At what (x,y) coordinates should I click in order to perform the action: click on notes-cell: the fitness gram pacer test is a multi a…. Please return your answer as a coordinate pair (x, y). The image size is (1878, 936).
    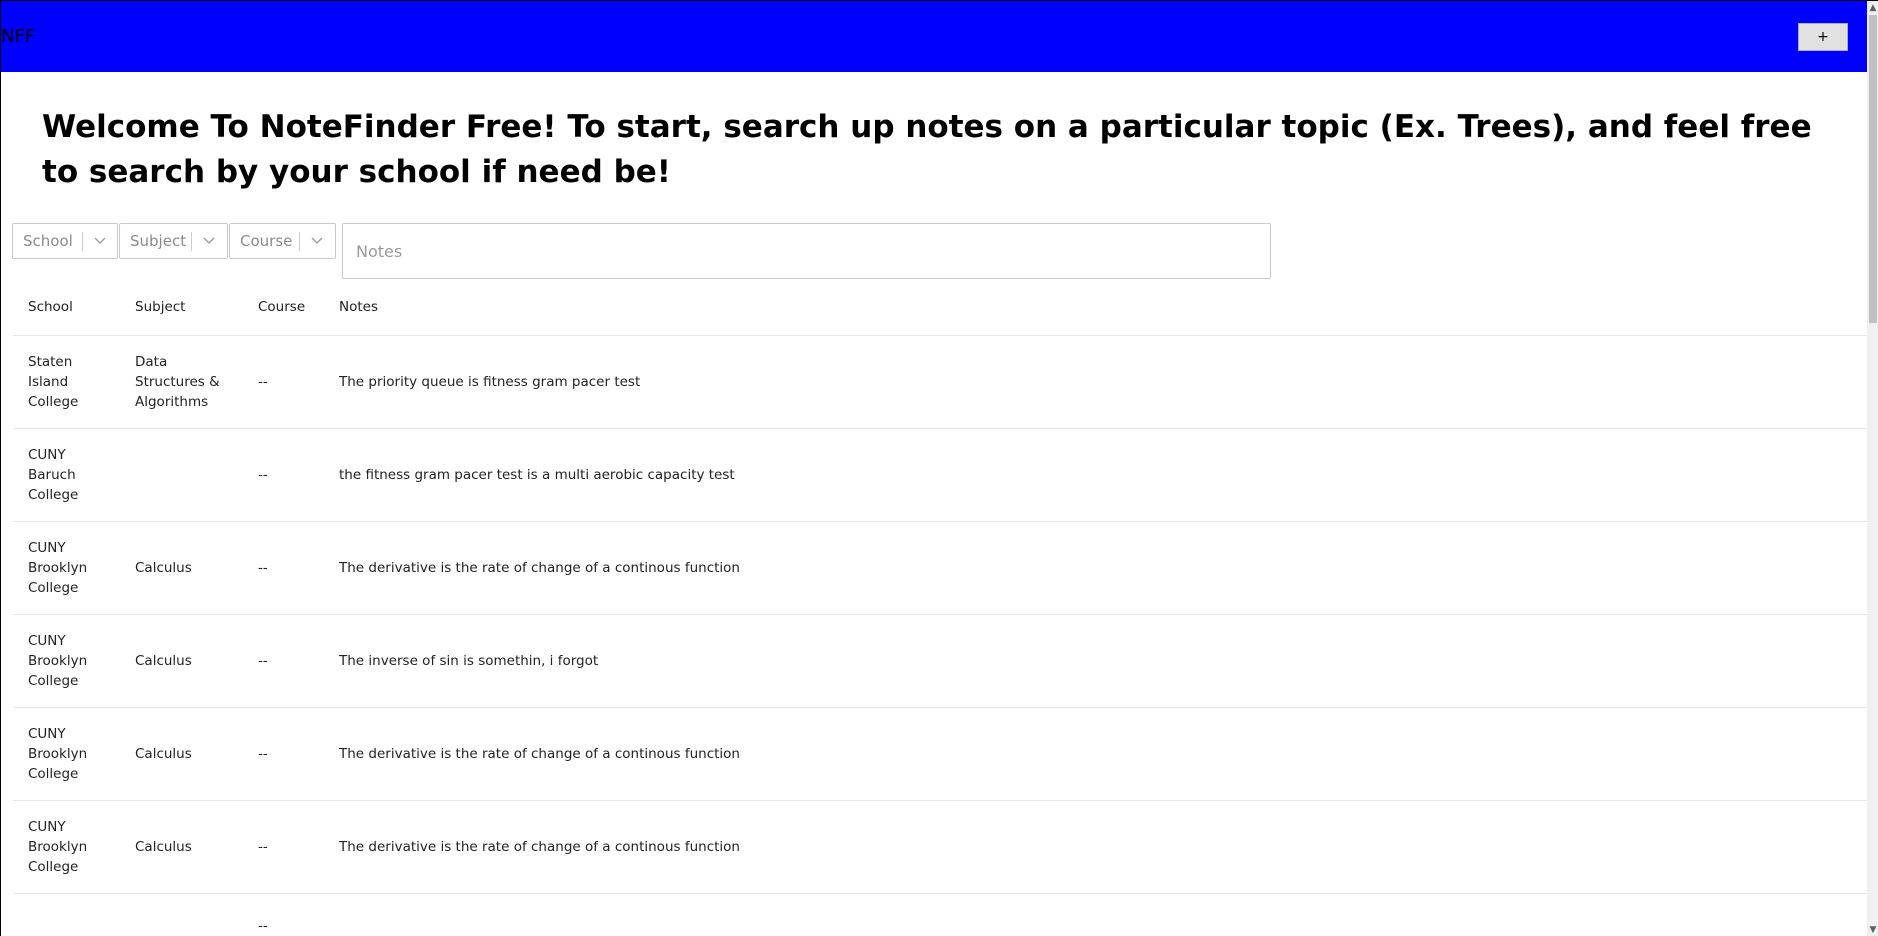
    Looking at the image, I should click on (537, 475).